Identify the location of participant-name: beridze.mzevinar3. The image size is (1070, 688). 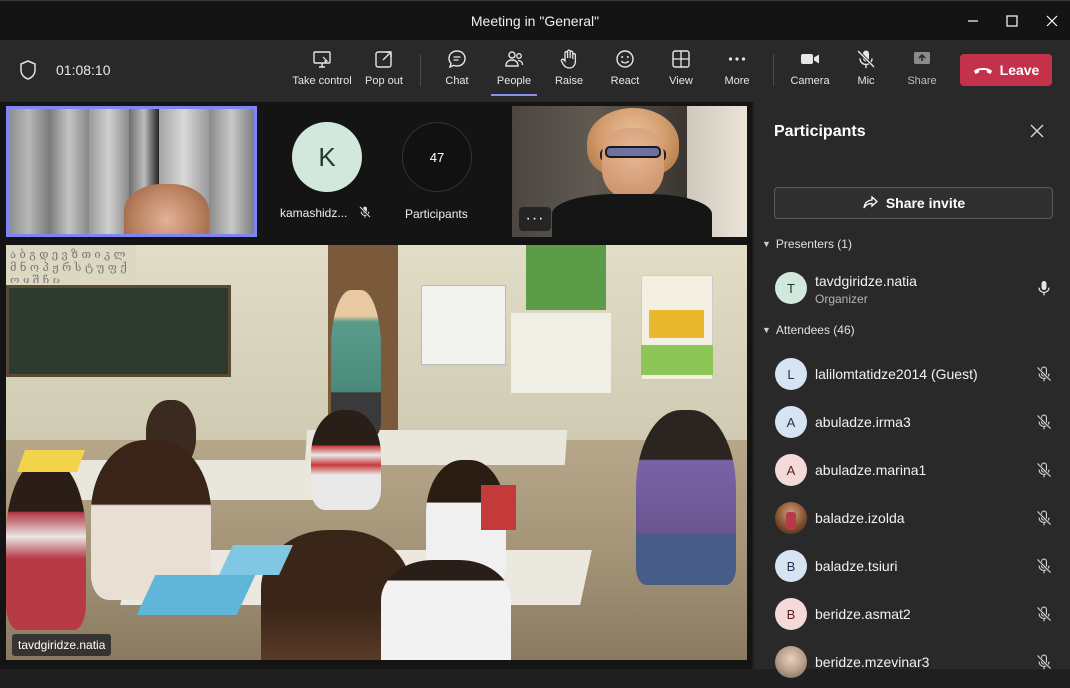
(872, 662).